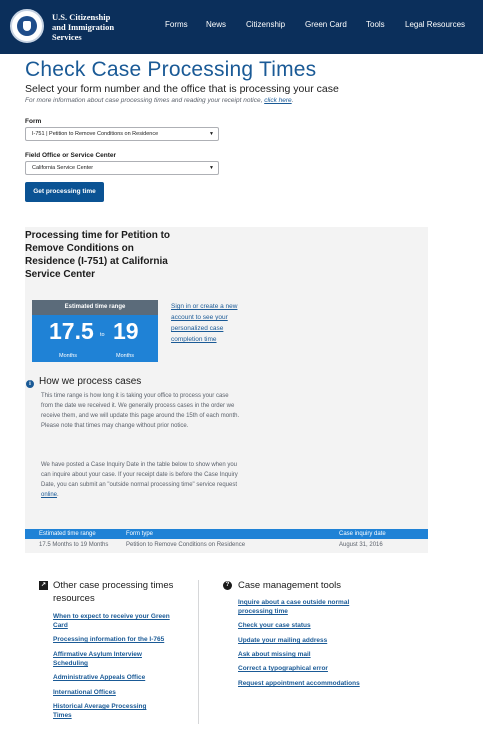 This screenshot has width=483, height=750. Describe the element at coordinates (292, 100) in the screenshot. I see `more-info-period: .` at that location.